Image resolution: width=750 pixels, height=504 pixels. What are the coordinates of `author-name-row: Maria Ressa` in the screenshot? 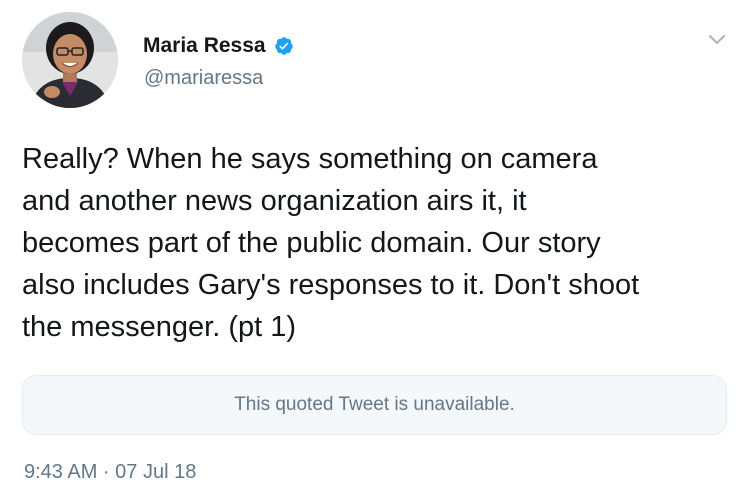 It's located at (218, 46).